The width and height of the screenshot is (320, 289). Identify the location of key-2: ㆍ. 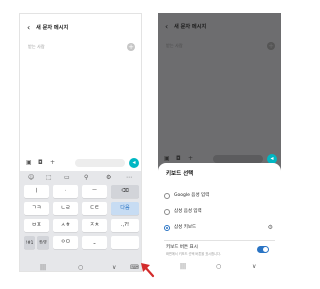
(65, 191).